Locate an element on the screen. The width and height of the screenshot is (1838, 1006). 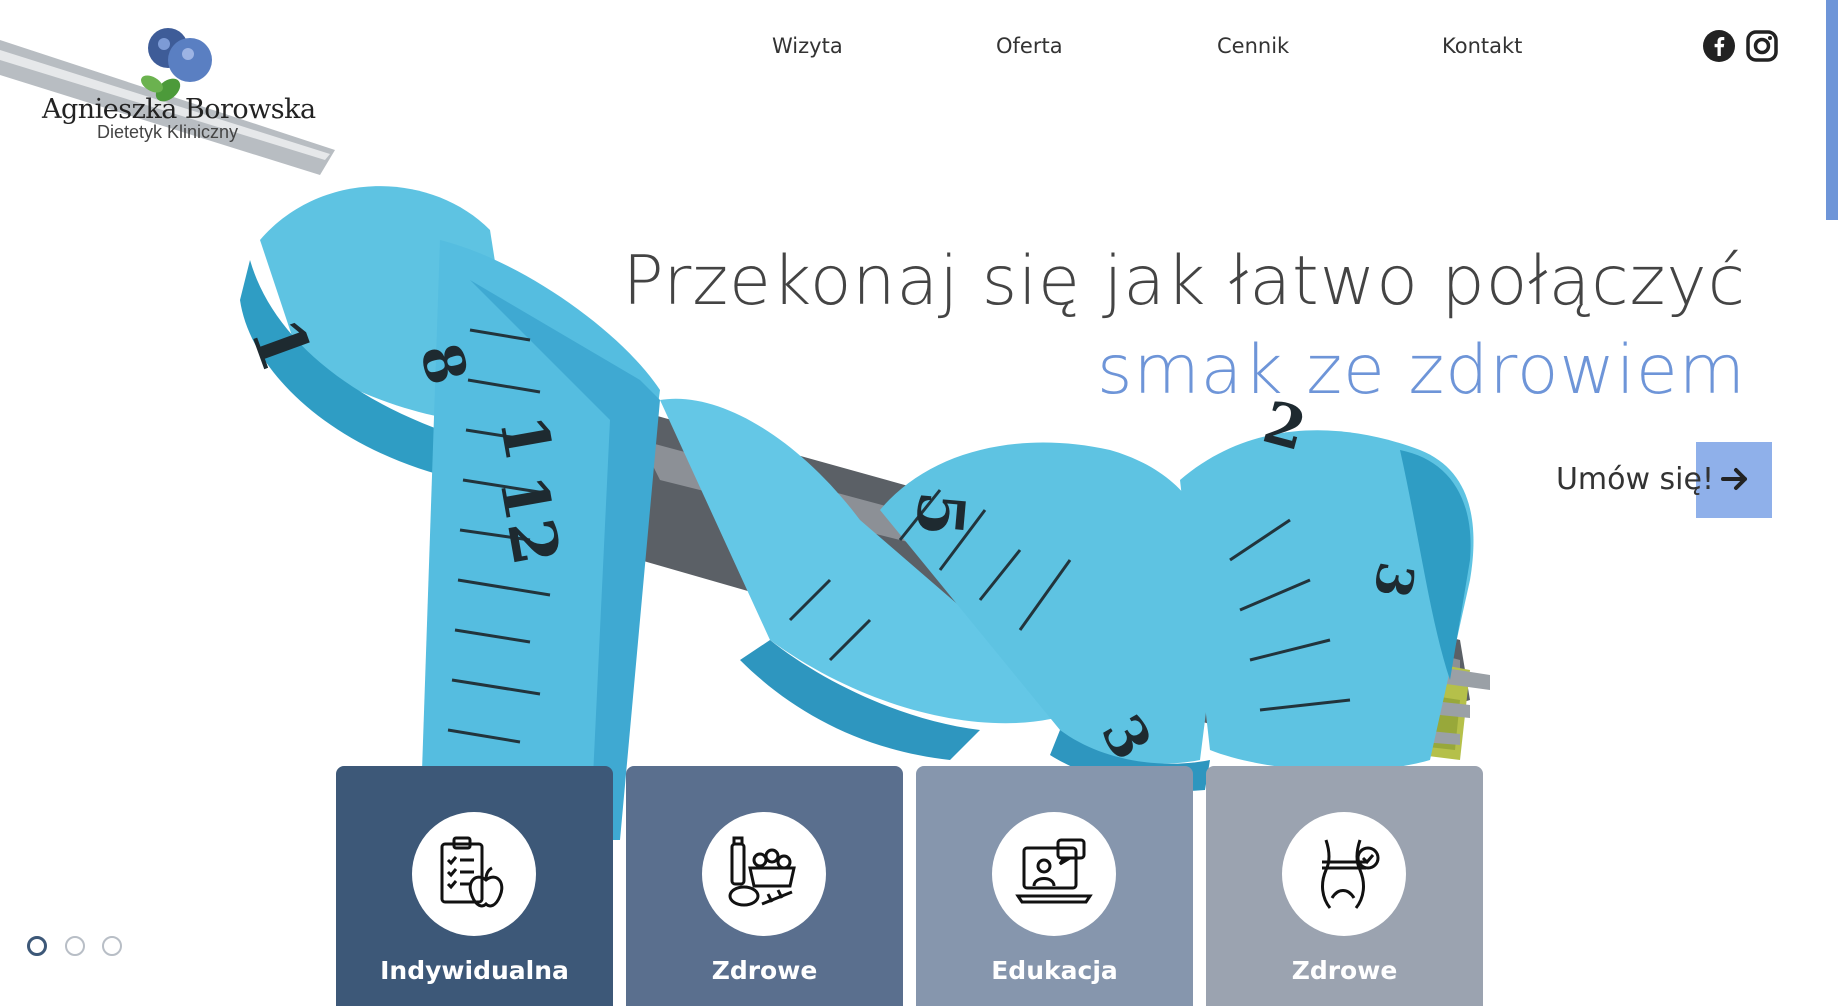
scroll-indicator is located at coordinates (1832, 110).